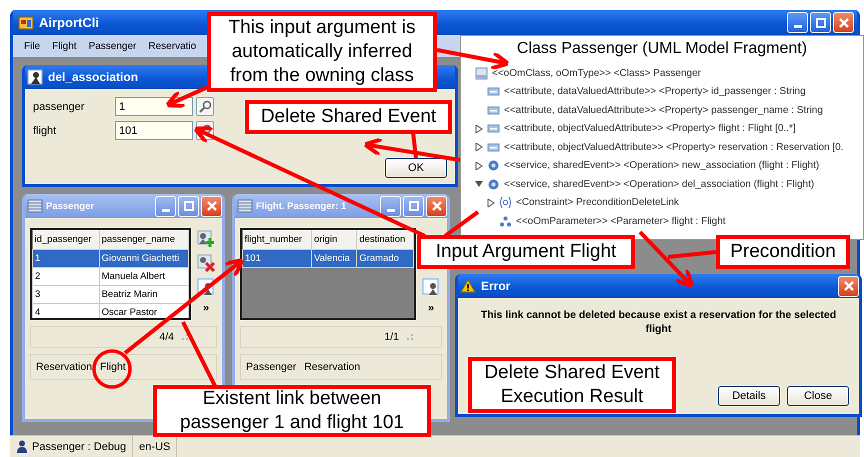 The image size is (864, 457). Describe the element at coordinates (596, 73) in the screenshot. I see `tree-item: <<oOmClass, oOmType>> <Class> Passenger` at that location.